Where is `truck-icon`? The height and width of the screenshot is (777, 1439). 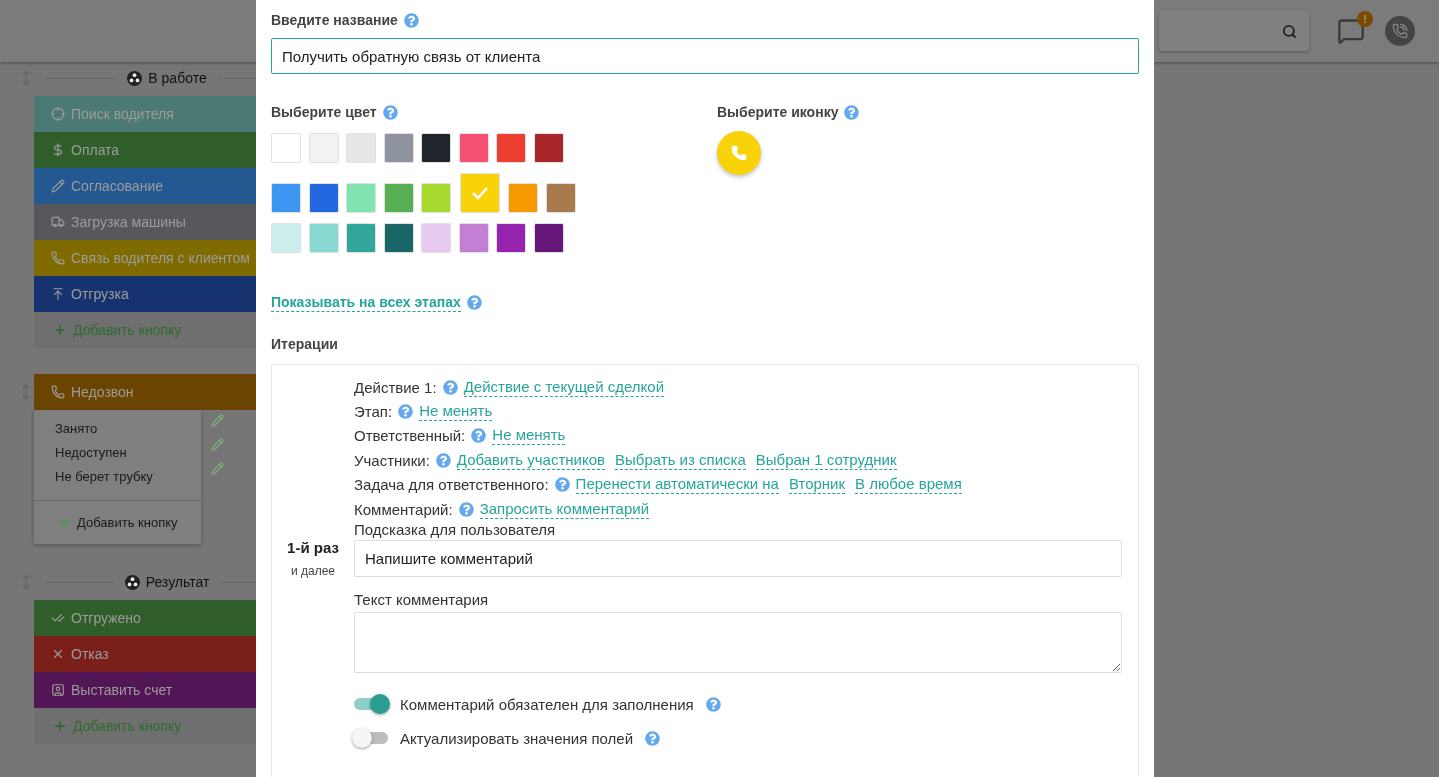
truck-icon is located at coordinates (58, 222).